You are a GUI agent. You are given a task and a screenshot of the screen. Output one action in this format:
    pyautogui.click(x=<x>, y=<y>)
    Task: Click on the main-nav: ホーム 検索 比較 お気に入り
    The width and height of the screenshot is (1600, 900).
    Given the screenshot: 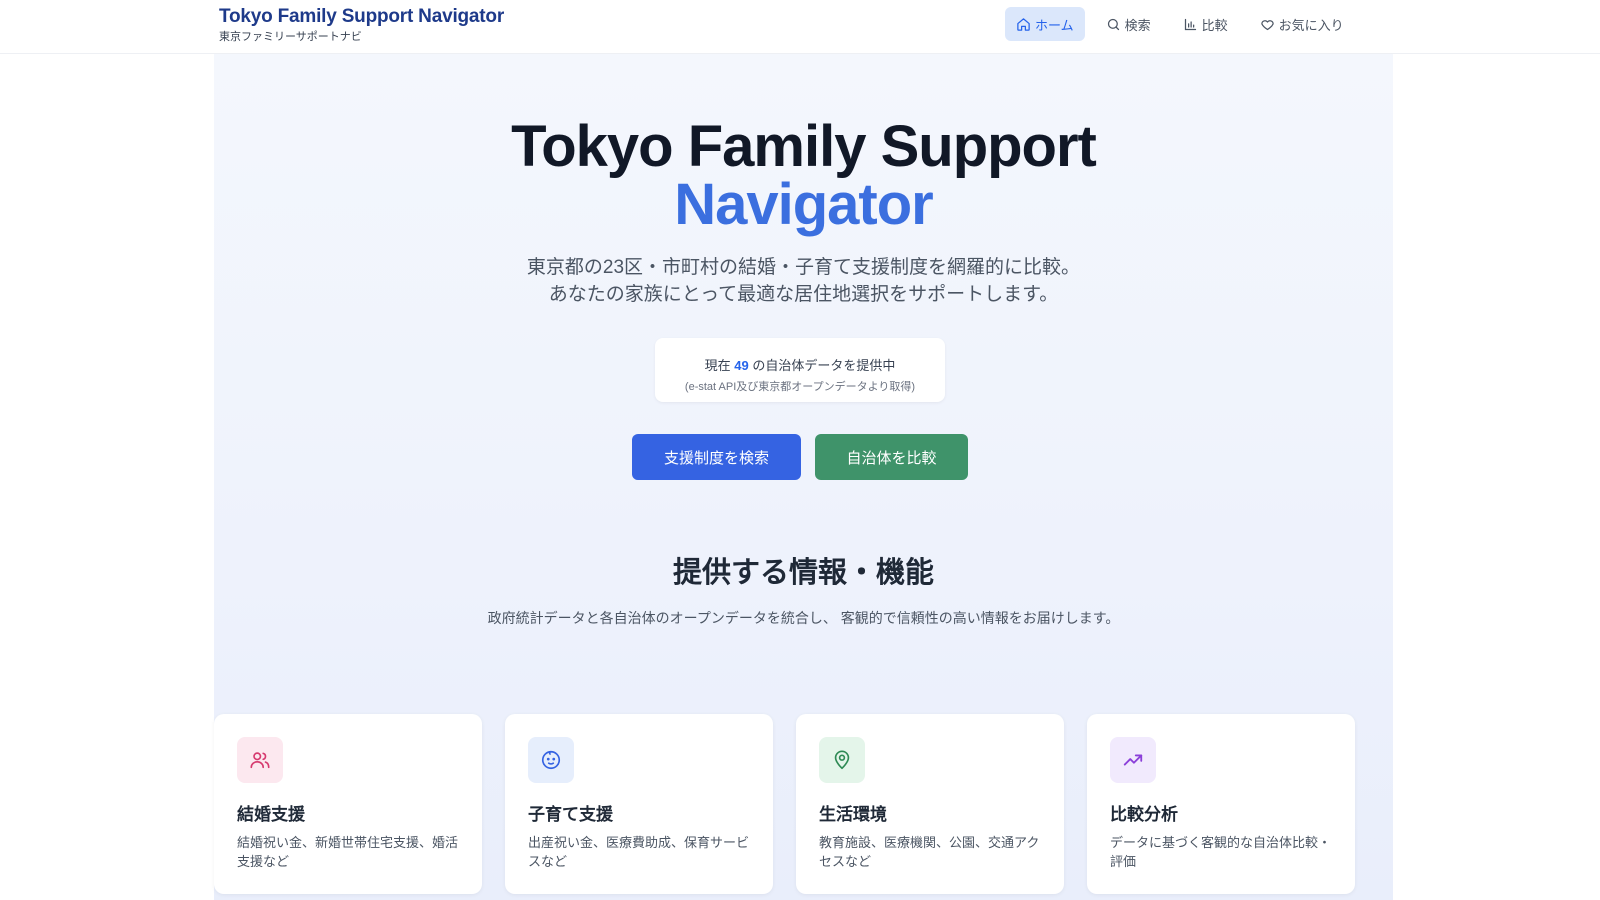 What is the action you would take?
    pyautogui.click(x=1185, y=24)
    